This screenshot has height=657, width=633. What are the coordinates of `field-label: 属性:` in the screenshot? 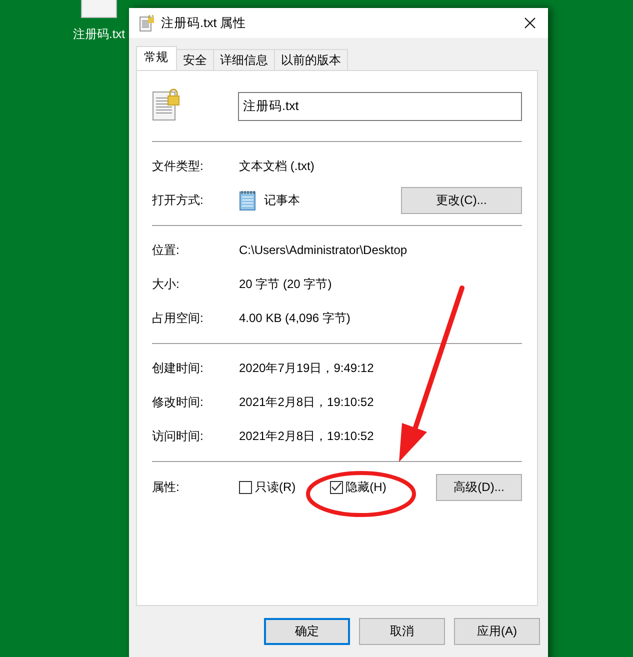 It's located at (166, 487).